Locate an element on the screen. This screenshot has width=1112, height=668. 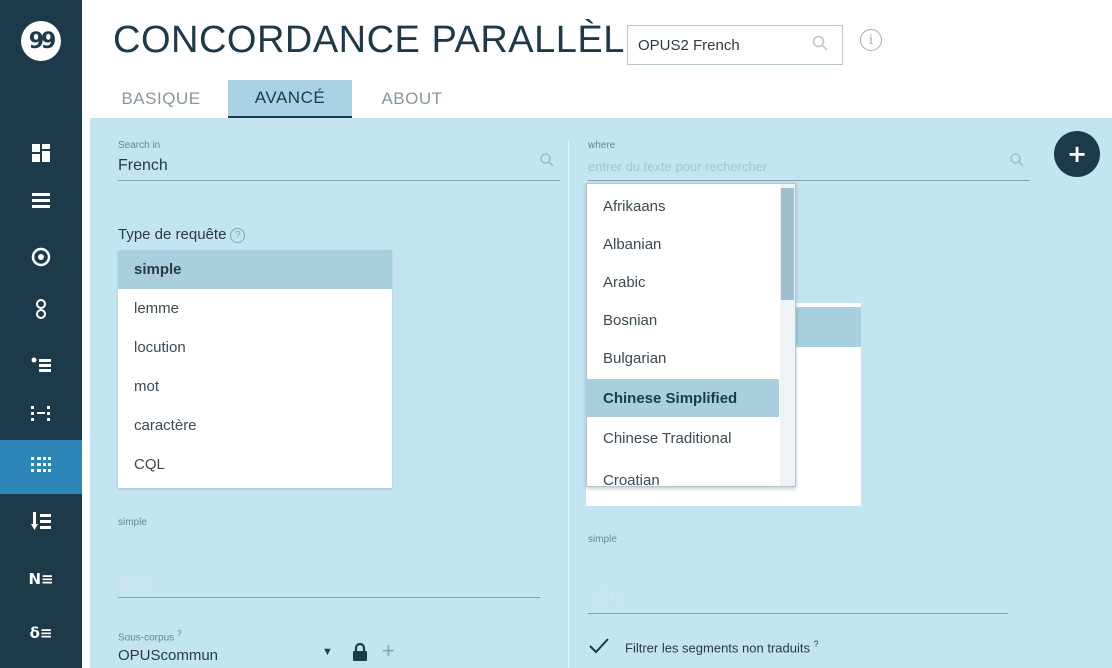
where-underline is located at coordinates (809, 180).